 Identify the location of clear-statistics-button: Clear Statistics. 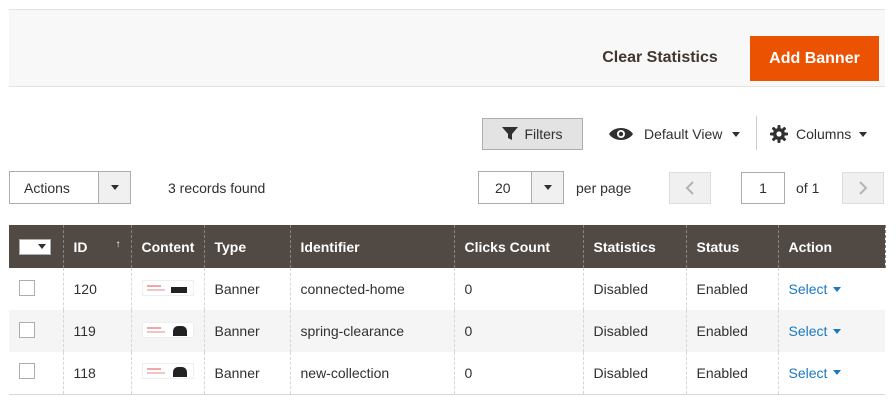
(660, 58).